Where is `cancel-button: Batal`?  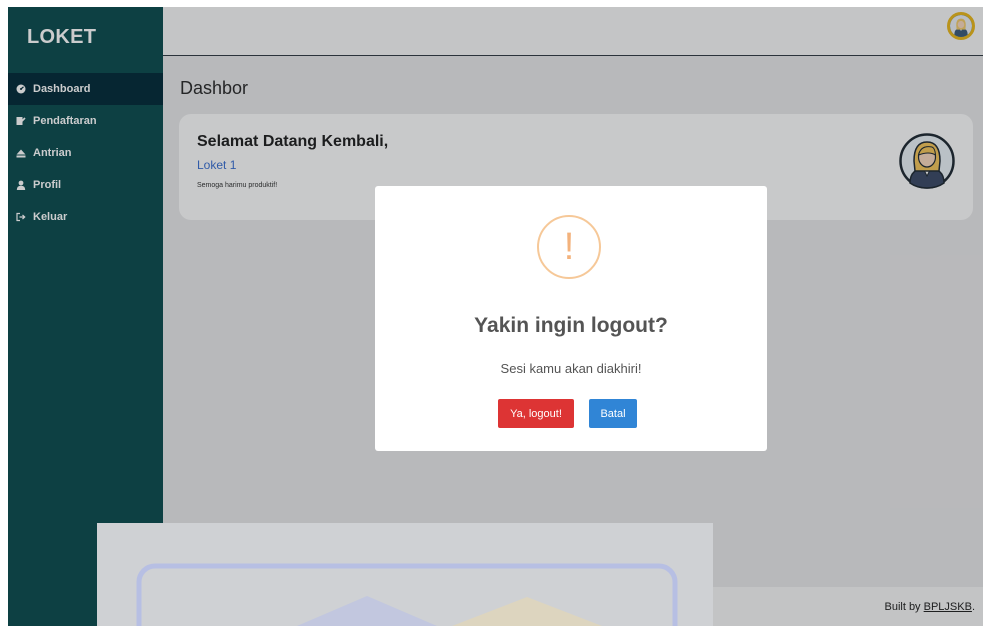 cancel-button: Batal is located at coordinates (613, 413).